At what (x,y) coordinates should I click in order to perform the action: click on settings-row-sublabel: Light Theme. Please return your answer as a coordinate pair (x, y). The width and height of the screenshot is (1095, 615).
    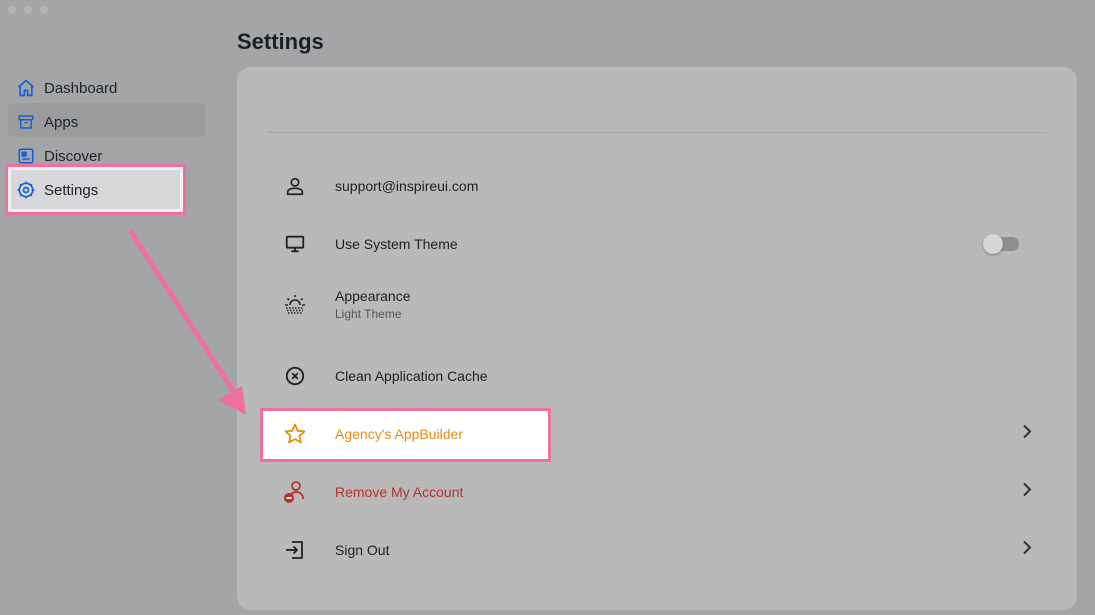
    Looking at the image, I should click on (368, 313).